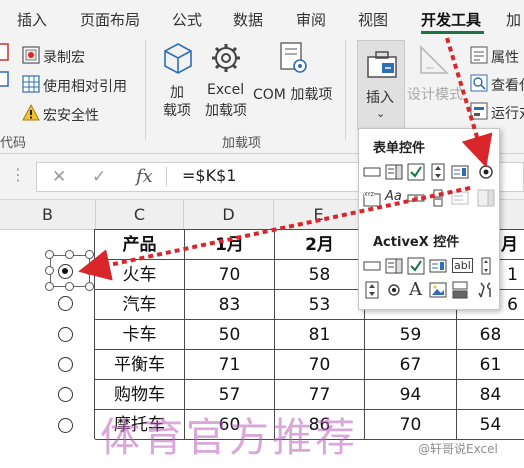 This screenshot has width=524, height=468. What do you see at coordinates (229, 438) in the screenshot?
I see `watermark: 体育官方推荐` at bounding box center [229, 438].